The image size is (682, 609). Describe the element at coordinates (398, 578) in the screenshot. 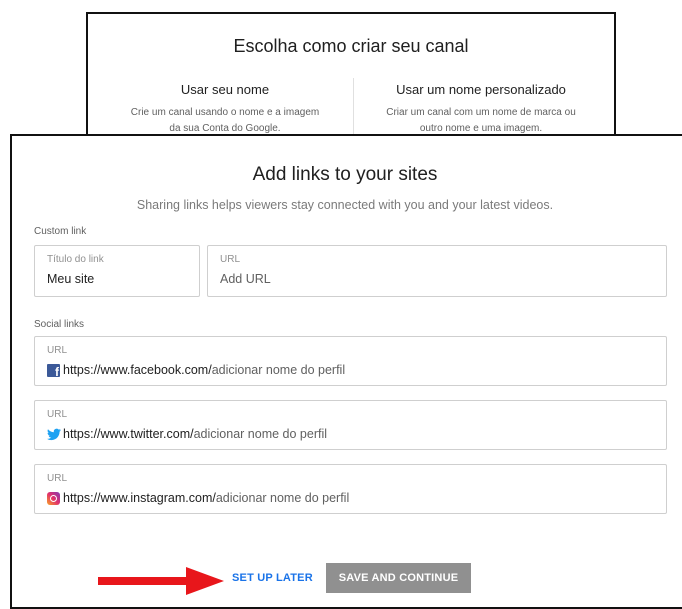

I see `save-and-continue-button: SAVE AND CONTINUE` at that location.